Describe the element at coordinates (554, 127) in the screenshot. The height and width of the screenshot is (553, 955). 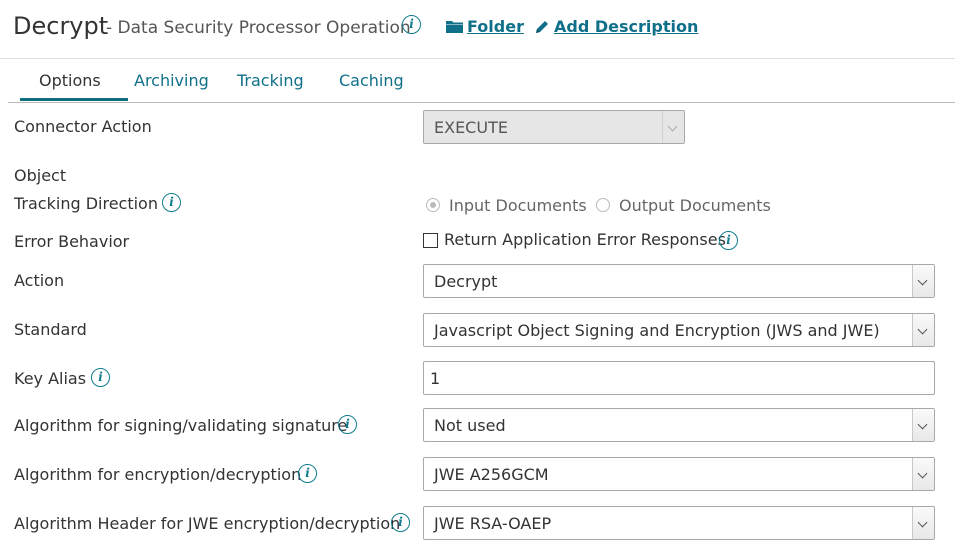
I see `connector-action-select: EXECUTE` at that location.